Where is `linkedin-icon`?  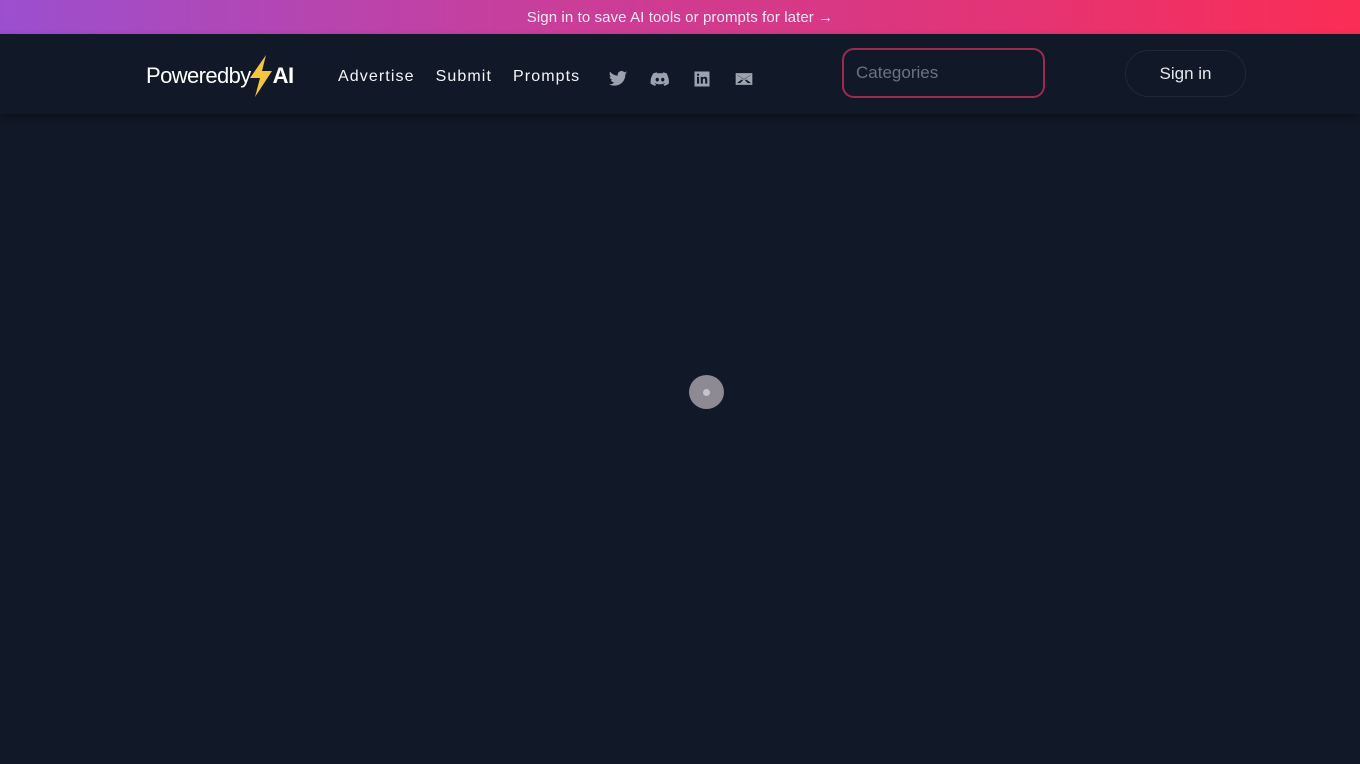 linkedin-icon is located at coordinates (702, 79).